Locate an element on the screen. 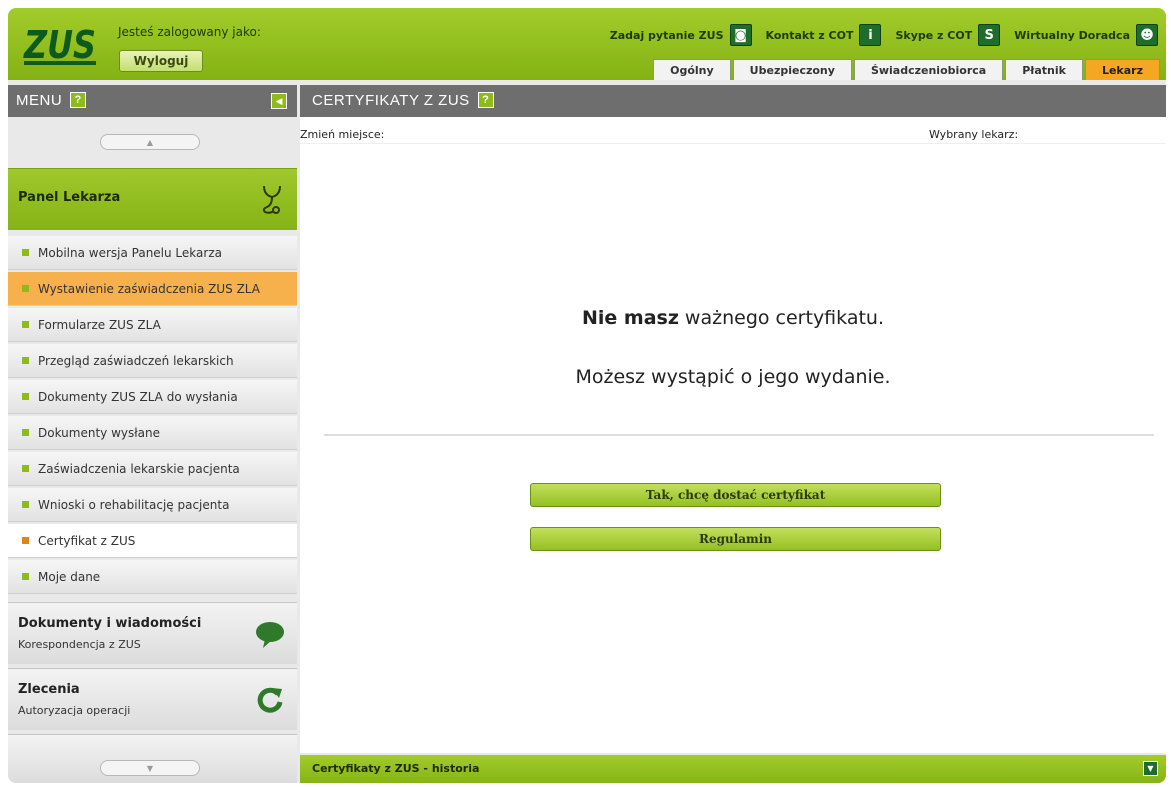 This screenshot has width=1171, height=787. sidebar-item-zla-to-send: Dokumenty ZUS ZLA do wysłania is located at coordinates (152, 397).